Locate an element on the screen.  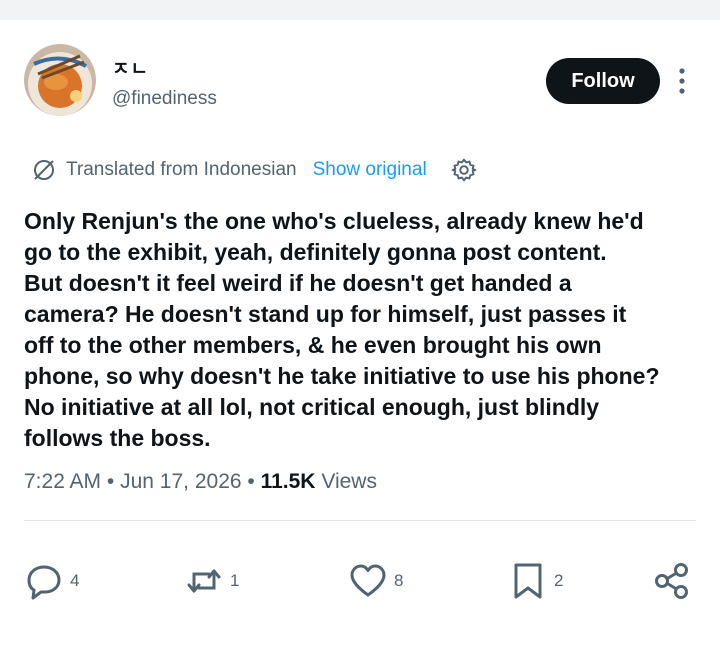
post-header: ㅈㄴ @finediness Follow is located at coordinates (360, 80).